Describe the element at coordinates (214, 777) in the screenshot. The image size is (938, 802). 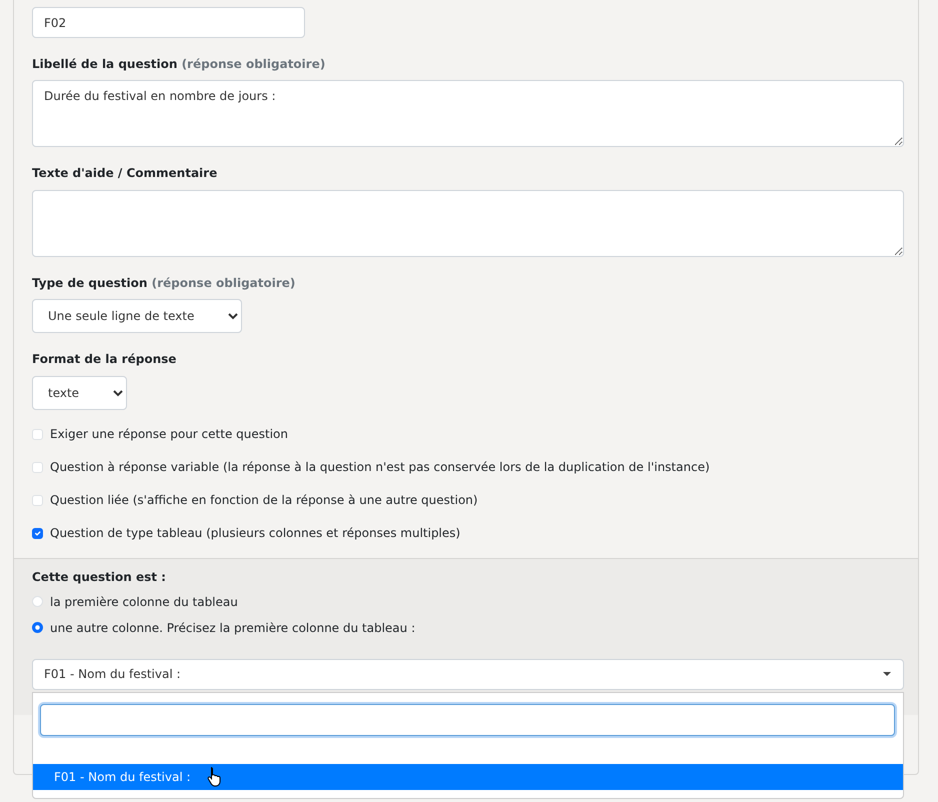
I see `pointer-cursor-icon` at that location.